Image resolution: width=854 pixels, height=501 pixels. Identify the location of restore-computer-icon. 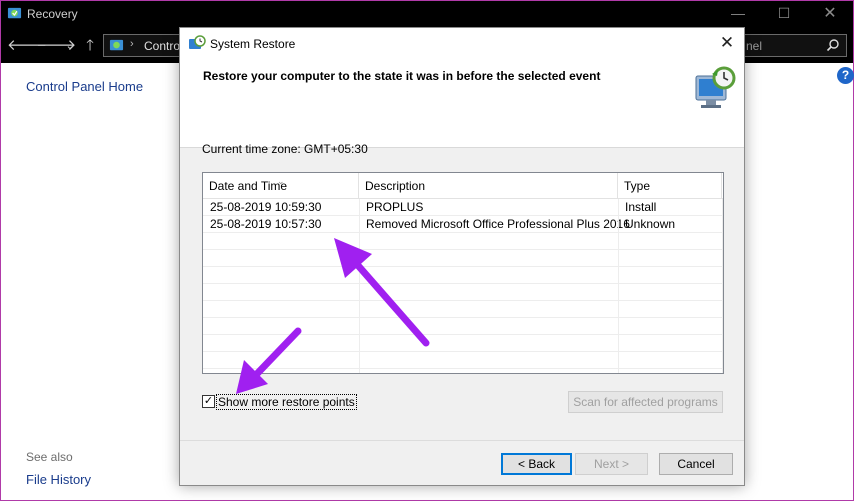
(715, 87).